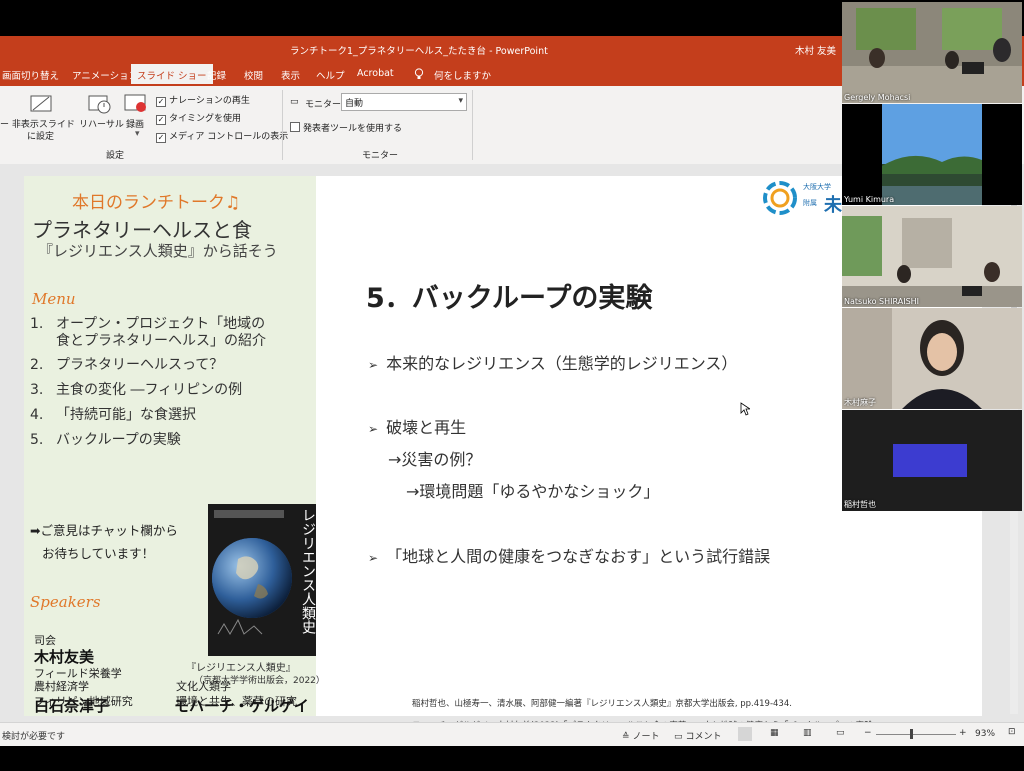  Describe the element at coordinates (54, 299) in the screenshot. I see `menu-heading: Menu` at that location.